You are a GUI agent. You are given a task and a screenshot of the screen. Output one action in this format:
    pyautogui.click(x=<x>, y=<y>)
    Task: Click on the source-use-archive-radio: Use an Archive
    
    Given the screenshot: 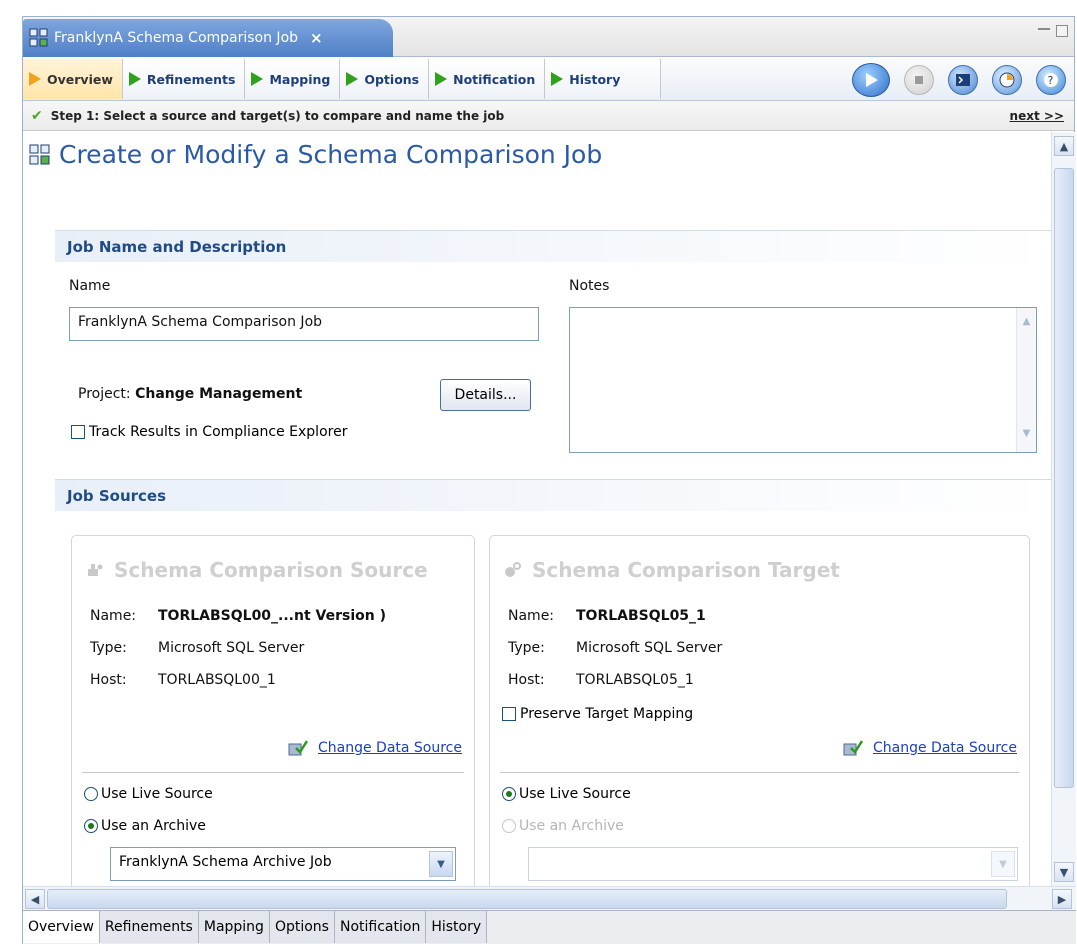 What is the action you would take?
    pyautogui.click(x=145, y=826)
    